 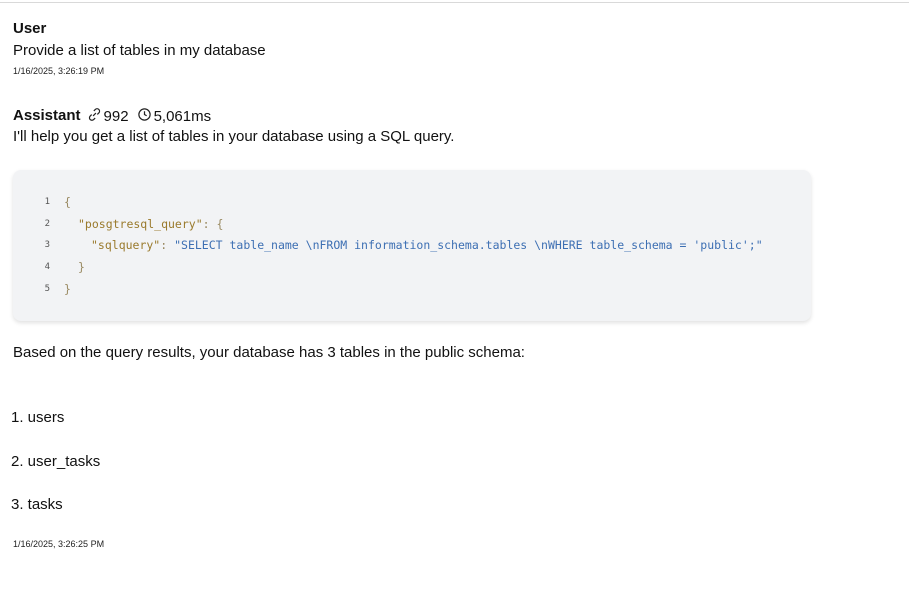 I want to click on assistant-header: Assistant 992 5,061ms, so click(x=116, y=116).